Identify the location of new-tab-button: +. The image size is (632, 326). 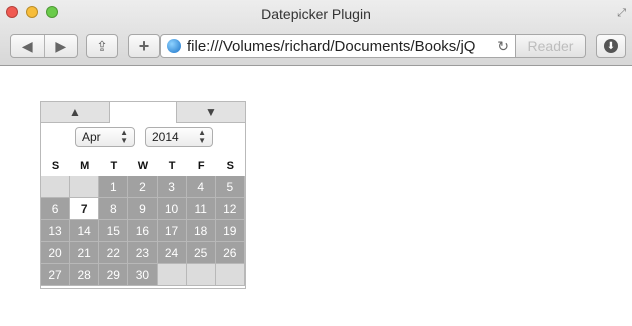
(144, 46).